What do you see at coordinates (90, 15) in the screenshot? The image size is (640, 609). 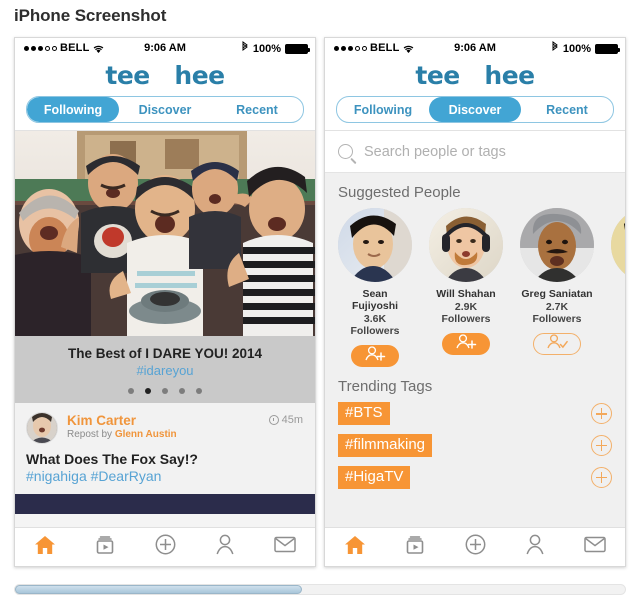 I see `page-title: iPhone Screenshot` at bounding box center [90, 15].